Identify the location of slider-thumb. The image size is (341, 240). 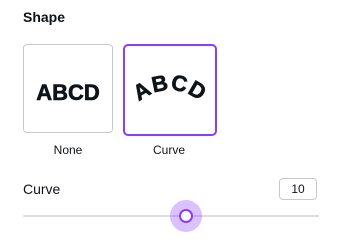
(185, 216).